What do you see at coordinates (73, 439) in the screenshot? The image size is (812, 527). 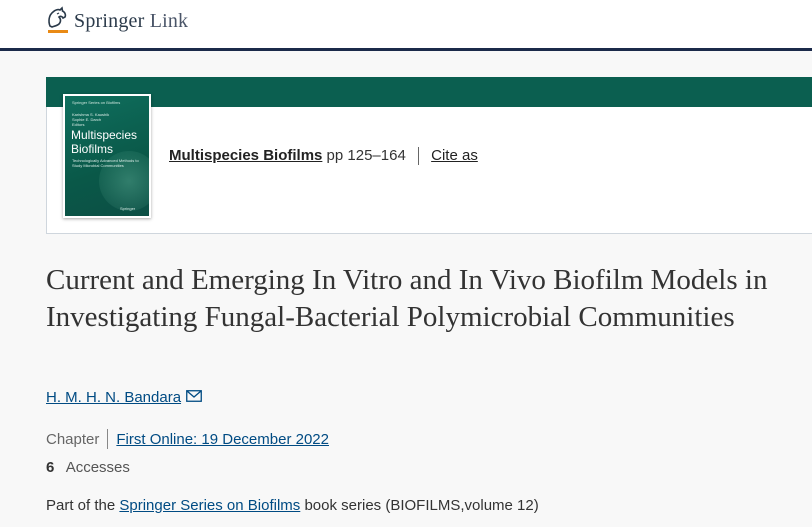 I see `content-type-label: Chapter` at bounding box center [73, 439].